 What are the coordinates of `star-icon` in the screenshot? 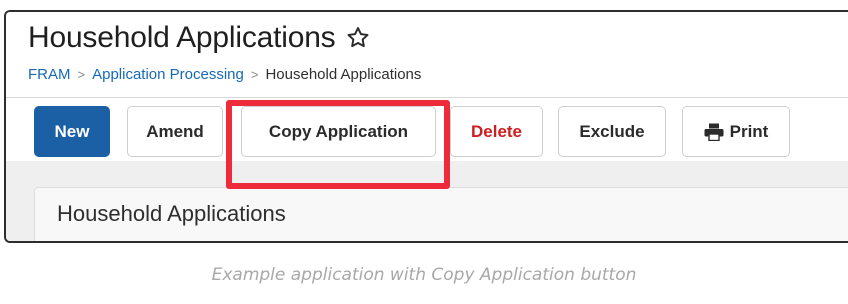 It's located at (358, 38).